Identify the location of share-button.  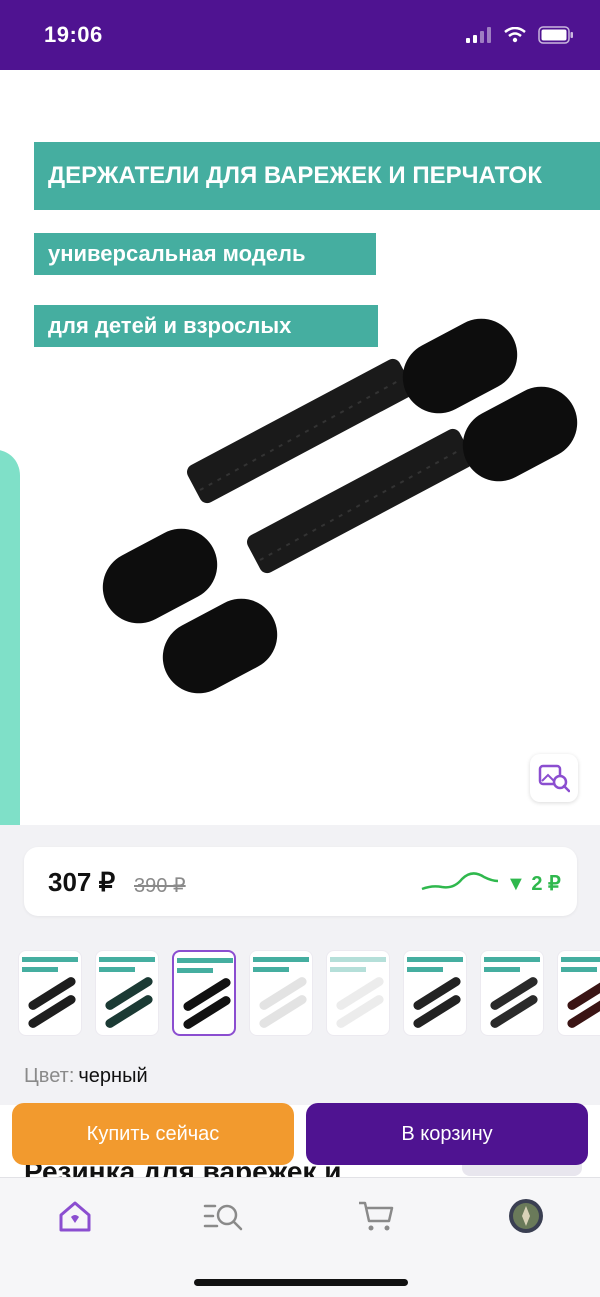
(564, 112).